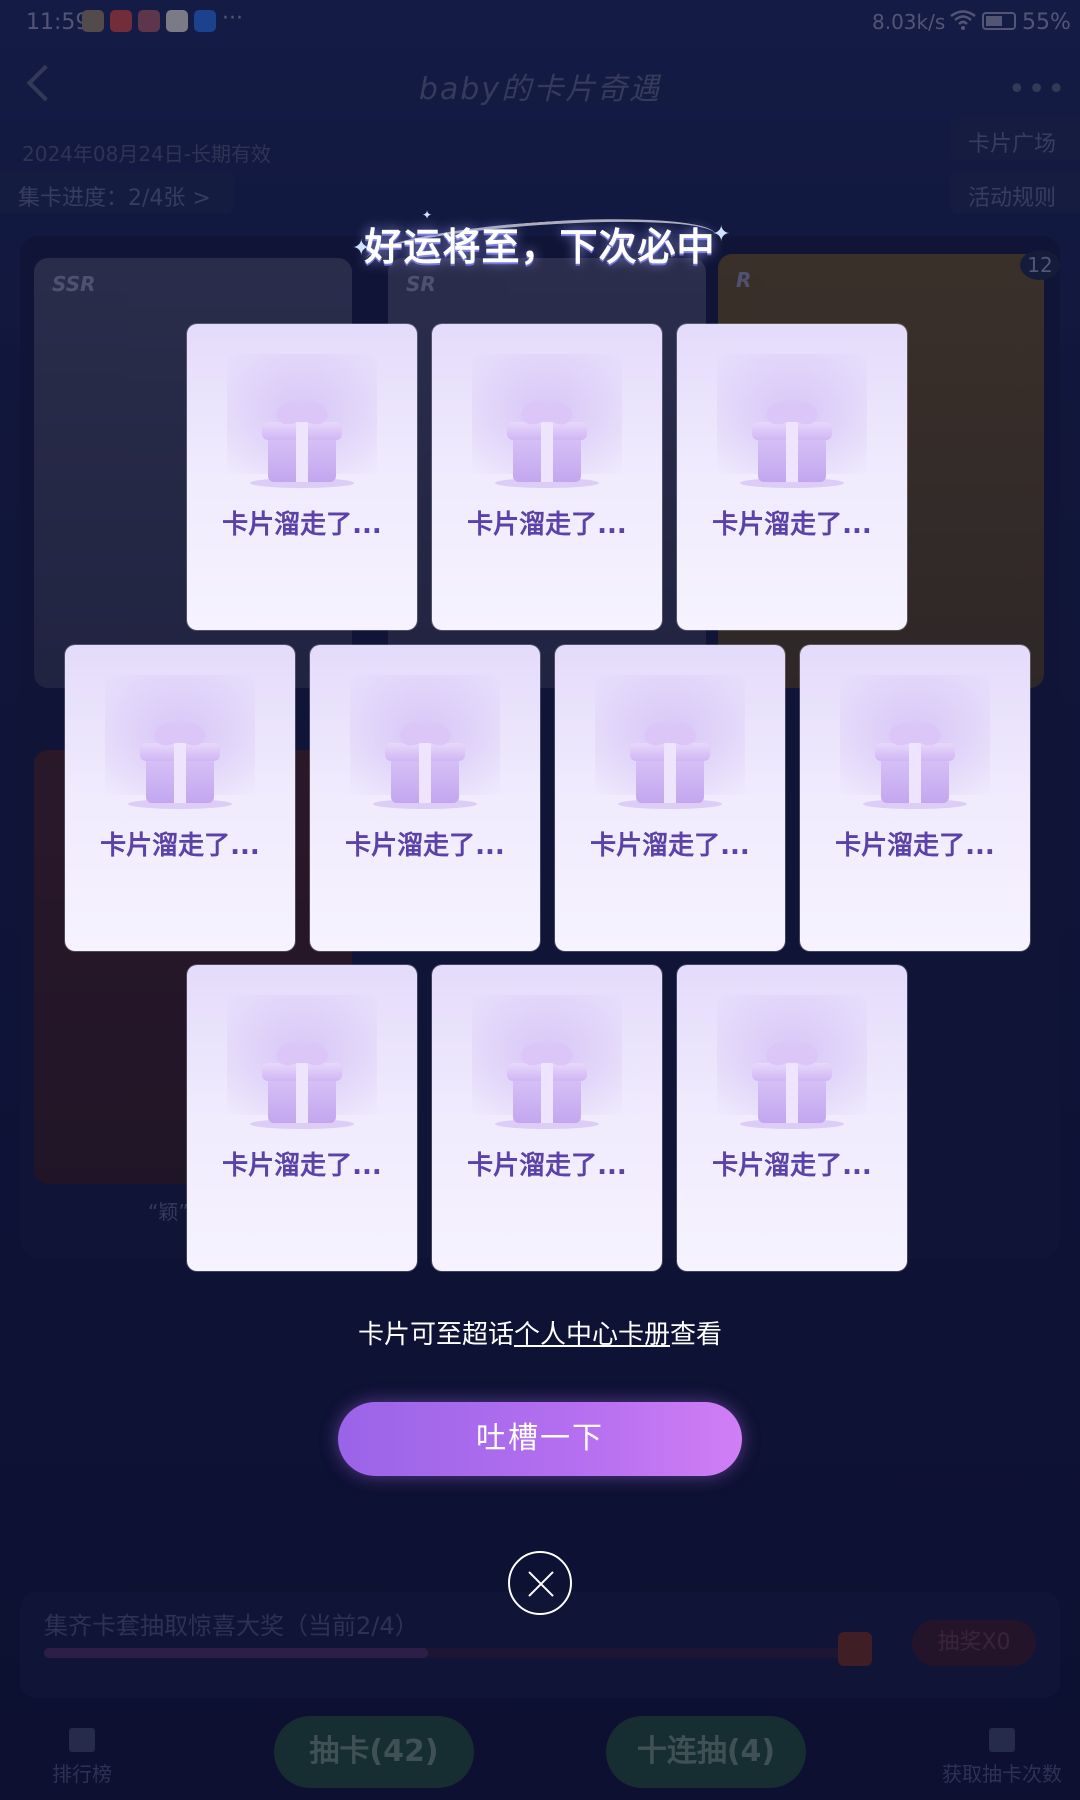 This screenshot has width=1080, height=1800. I want to click on card-album-hint: 卡片可至超话个人中心卡册查看, so click(540, 1332).